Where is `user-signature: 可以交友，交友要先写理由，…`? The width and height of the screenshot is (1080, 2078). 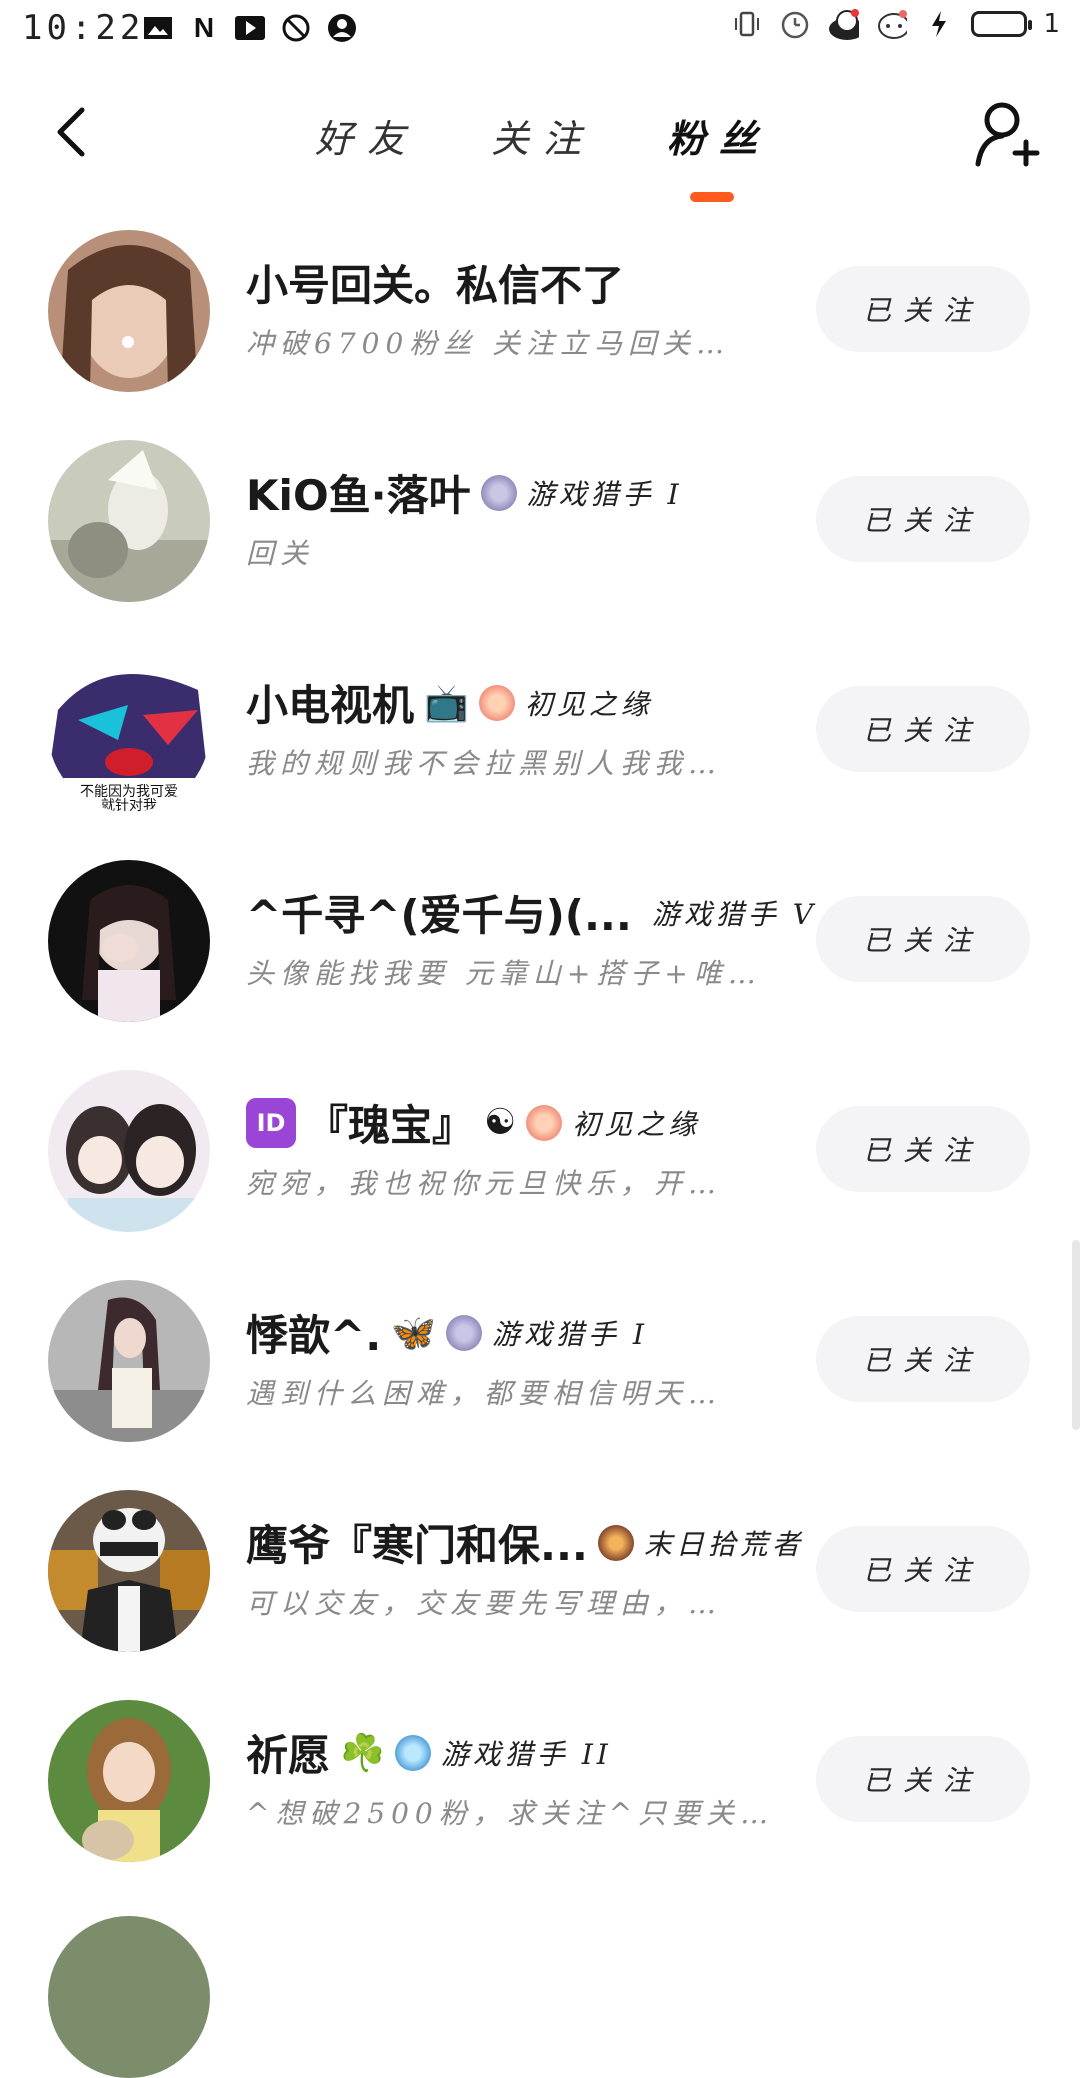 user-signature: 可以交友，交友要先写理由，… is located at coordinates (484, 1603).